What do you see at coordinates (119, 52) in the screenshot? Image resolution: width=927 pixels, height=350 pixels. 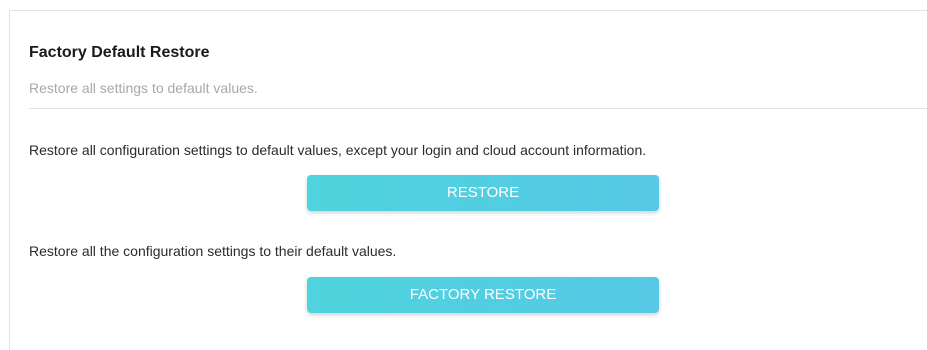 I see `section-title: Factory Default Restore` at bounding box center [119, 52].